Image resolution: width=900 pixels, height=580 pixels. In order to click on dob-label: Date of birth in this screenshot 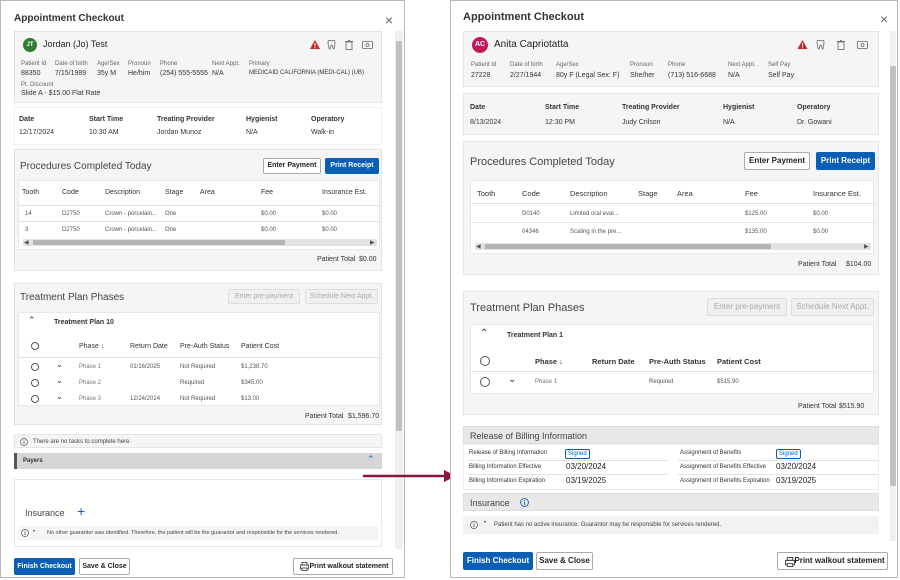, I will do `click(71, 64)`.